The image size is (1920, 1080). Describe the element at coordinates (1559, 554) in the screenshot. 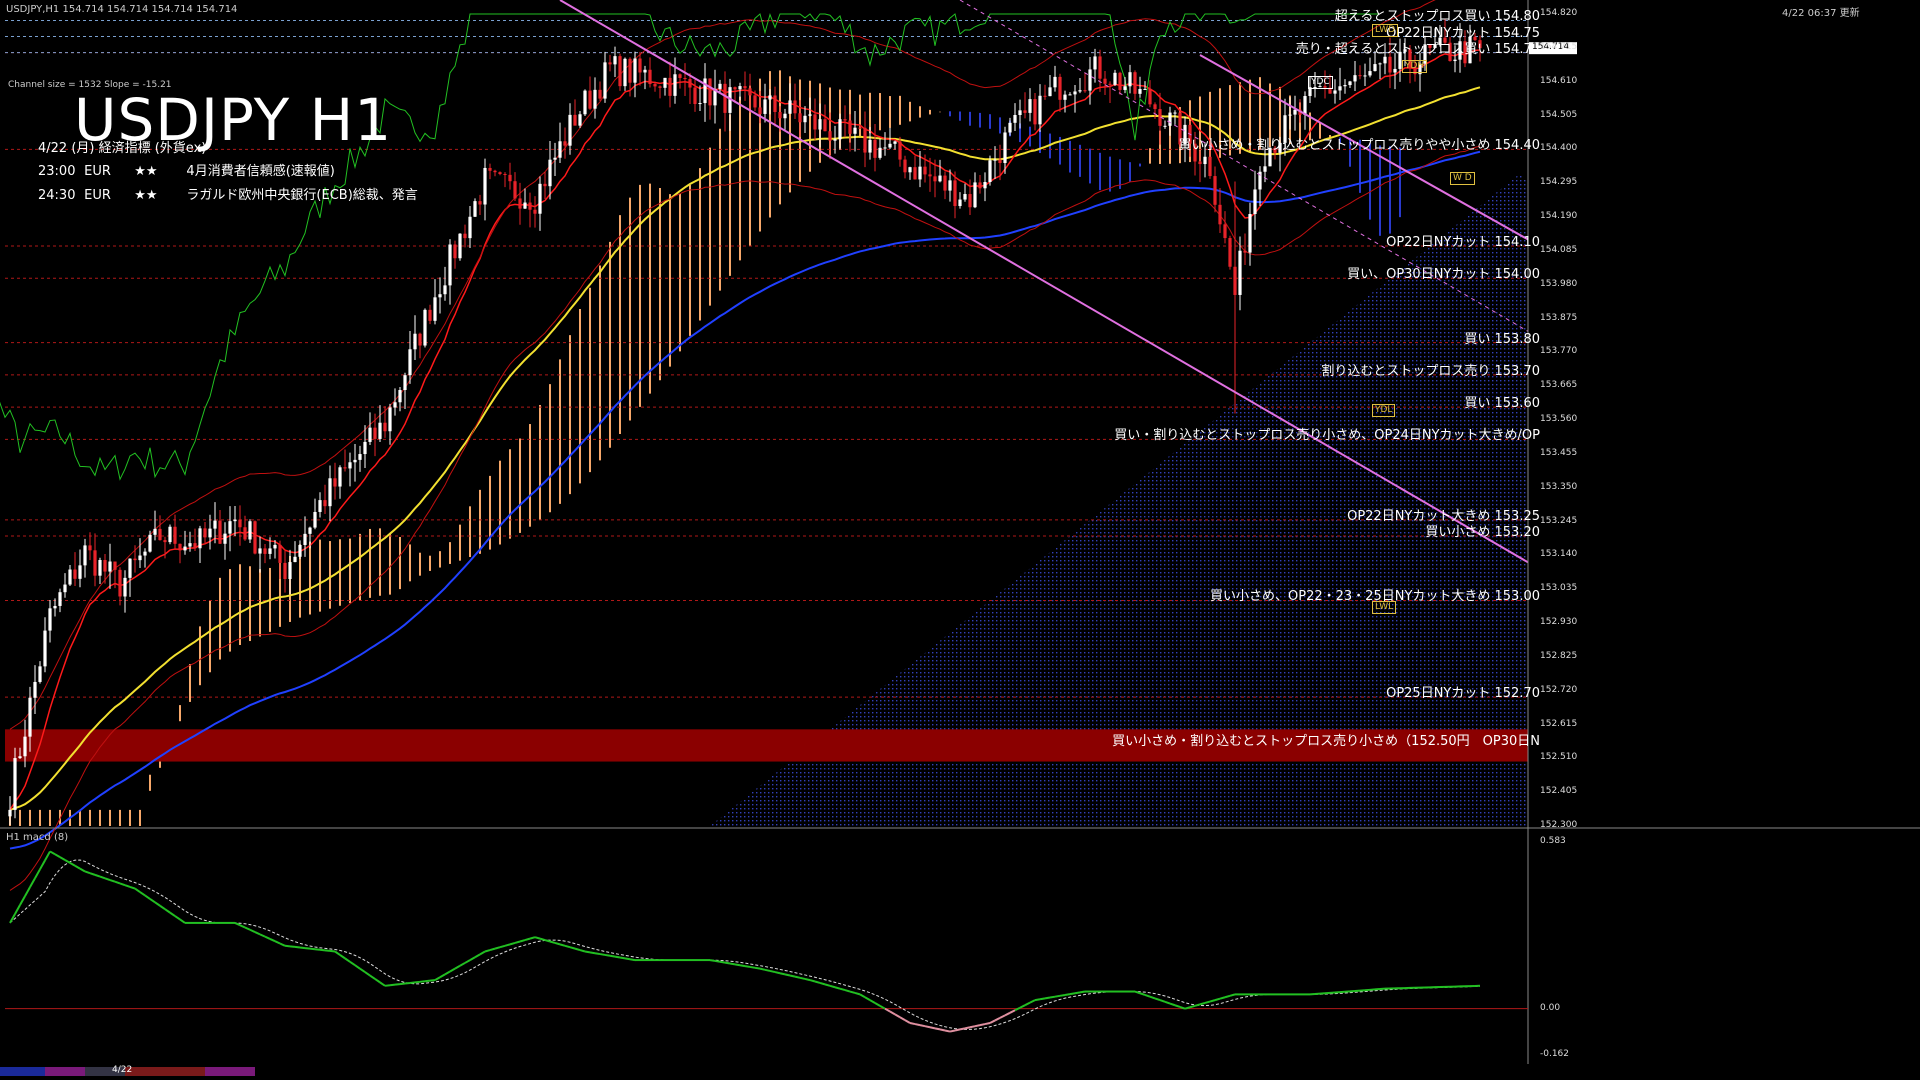

I see `y-tick-label: 153.140` at that location.